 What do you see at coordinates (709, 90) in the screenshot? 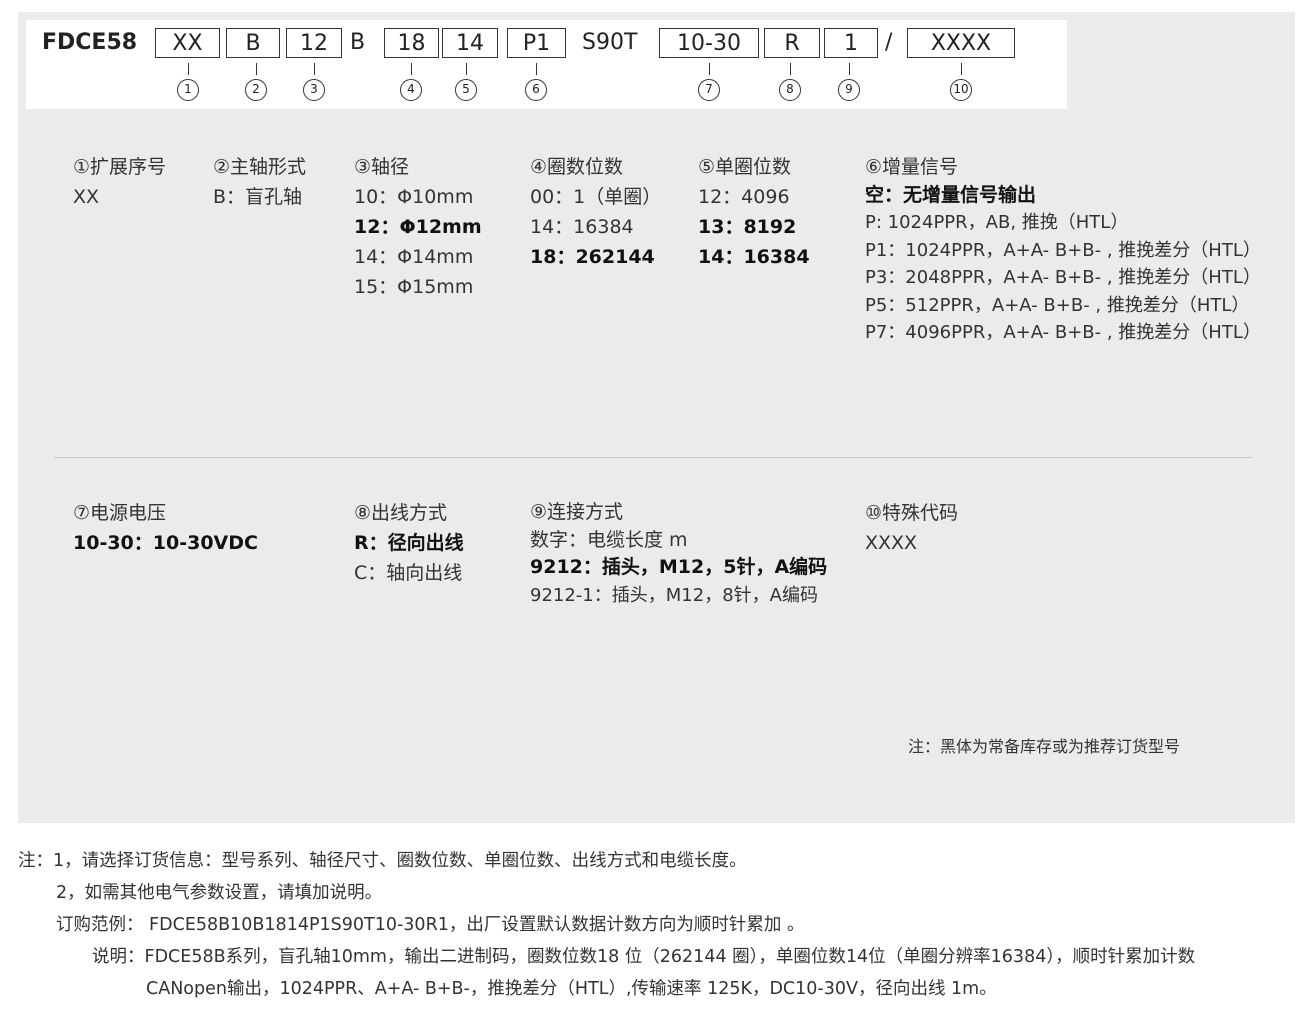
I see `code-num-7: 7` at bounding box center [709, 90].